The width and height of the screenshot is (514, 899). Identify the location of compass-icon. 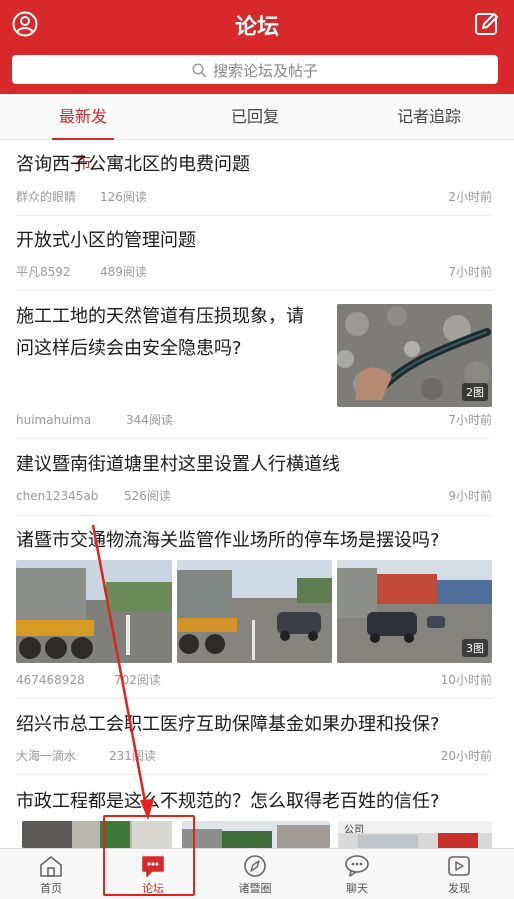
(255, 866).